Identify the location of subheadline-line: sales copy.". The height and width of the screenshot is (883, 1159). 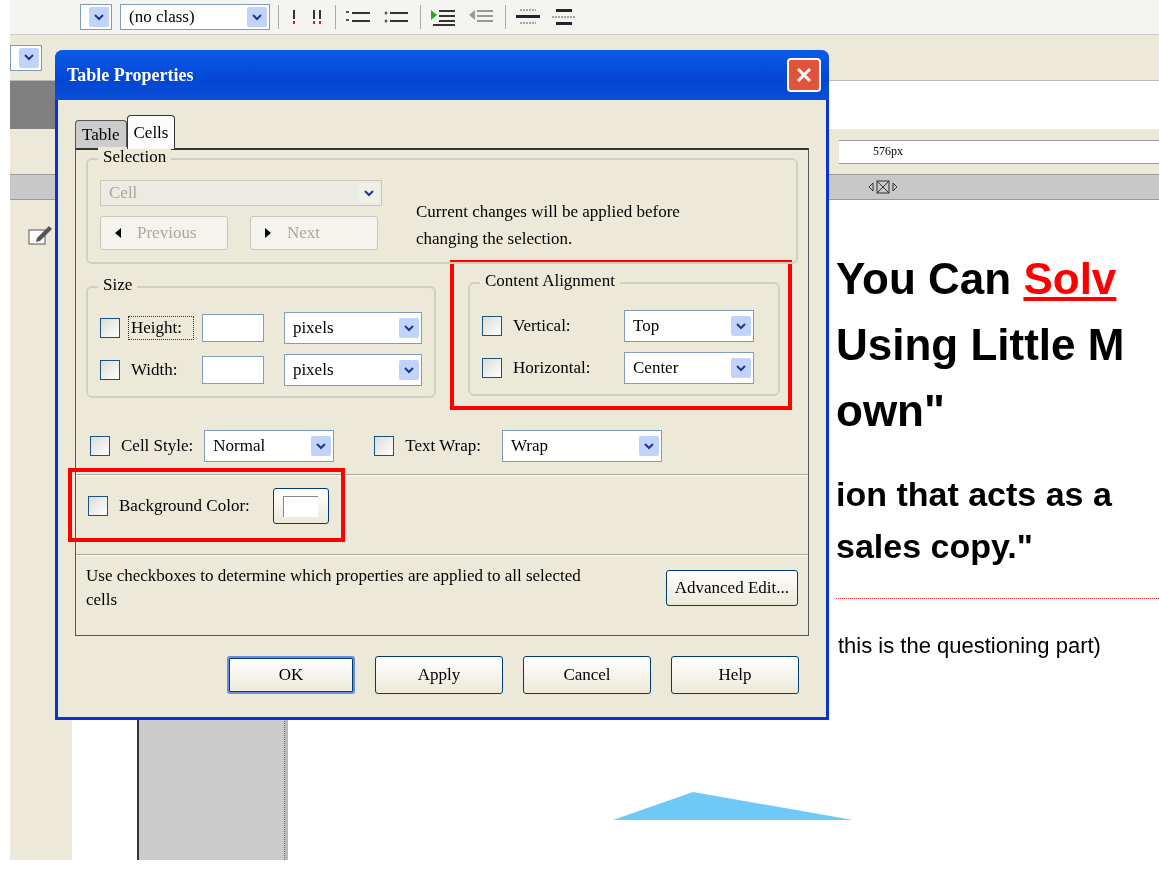
(935, 546).